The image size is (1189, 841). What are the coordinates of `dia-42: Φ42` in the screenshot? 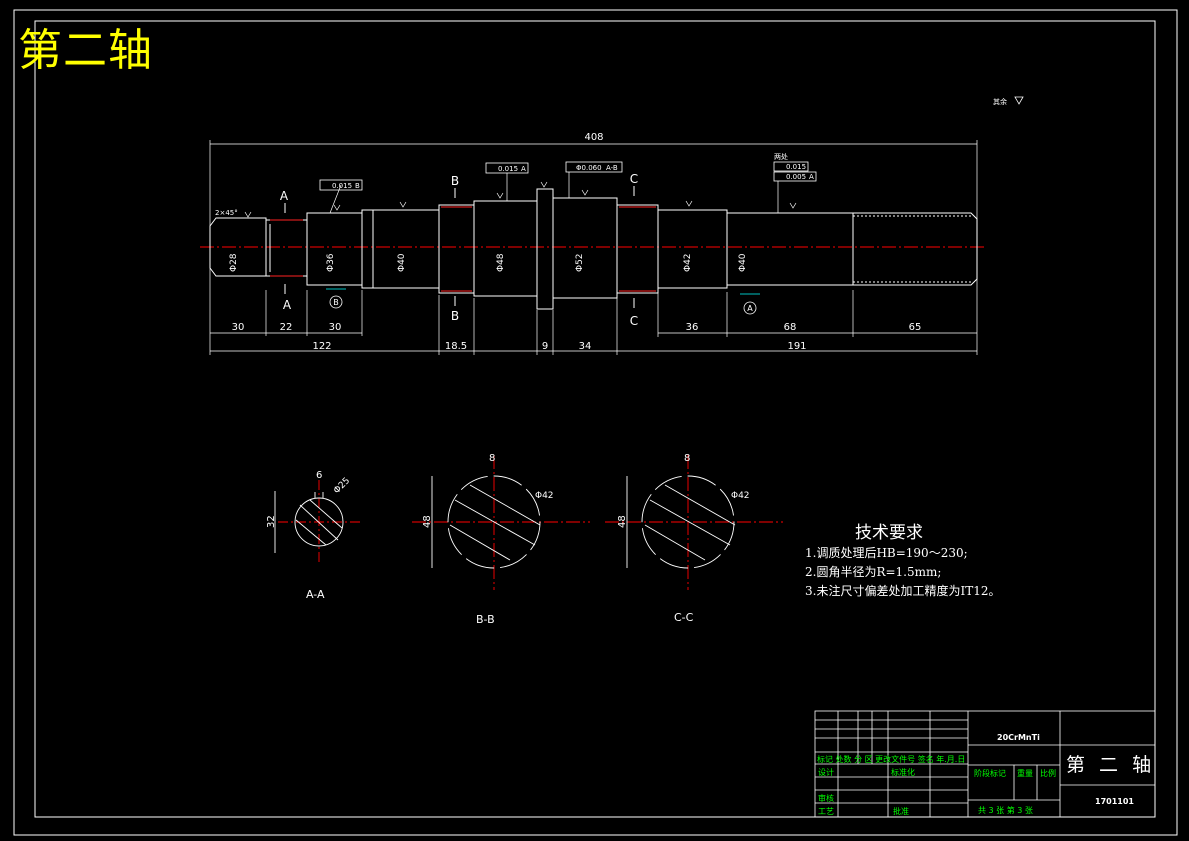 It's located at (688, 262).